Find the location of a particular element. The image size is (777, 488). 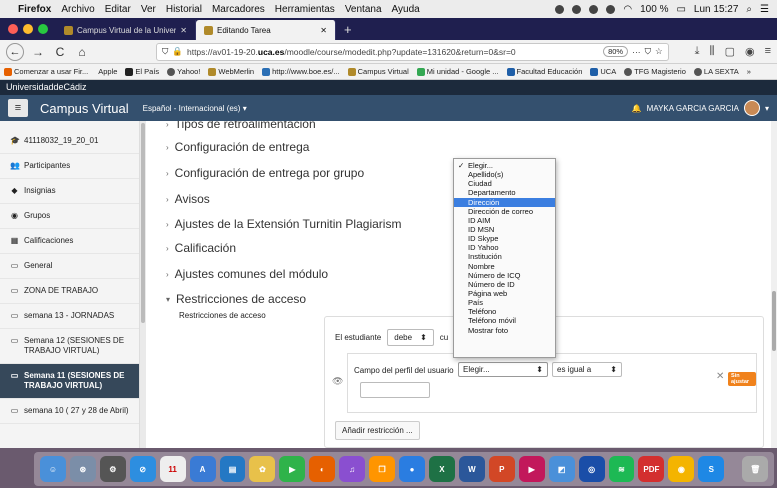

drawer-item-semana-10: ▭ semana 10 ( 27 y 28 de Abril) is located at coordinates (69, 411).